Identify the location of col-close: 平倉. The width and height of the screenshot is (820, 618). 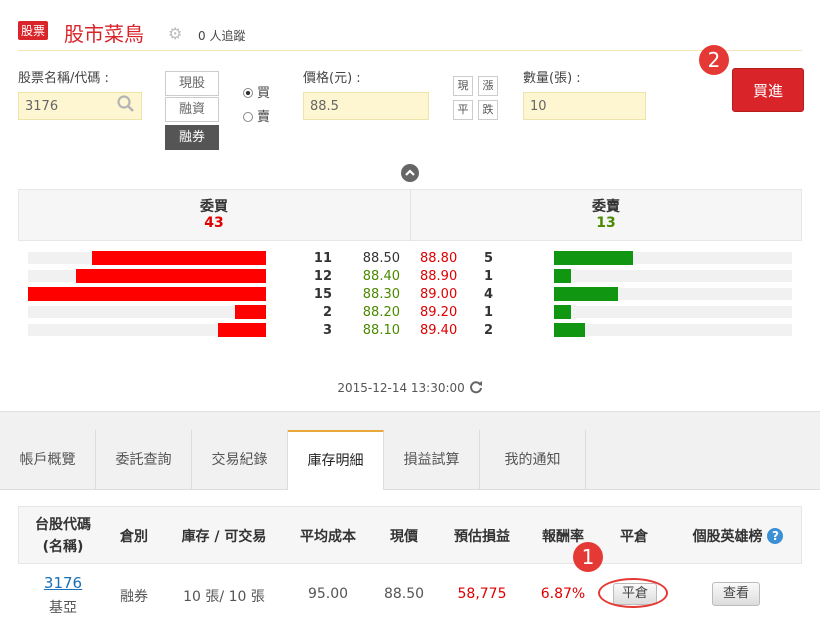
(634, 537).